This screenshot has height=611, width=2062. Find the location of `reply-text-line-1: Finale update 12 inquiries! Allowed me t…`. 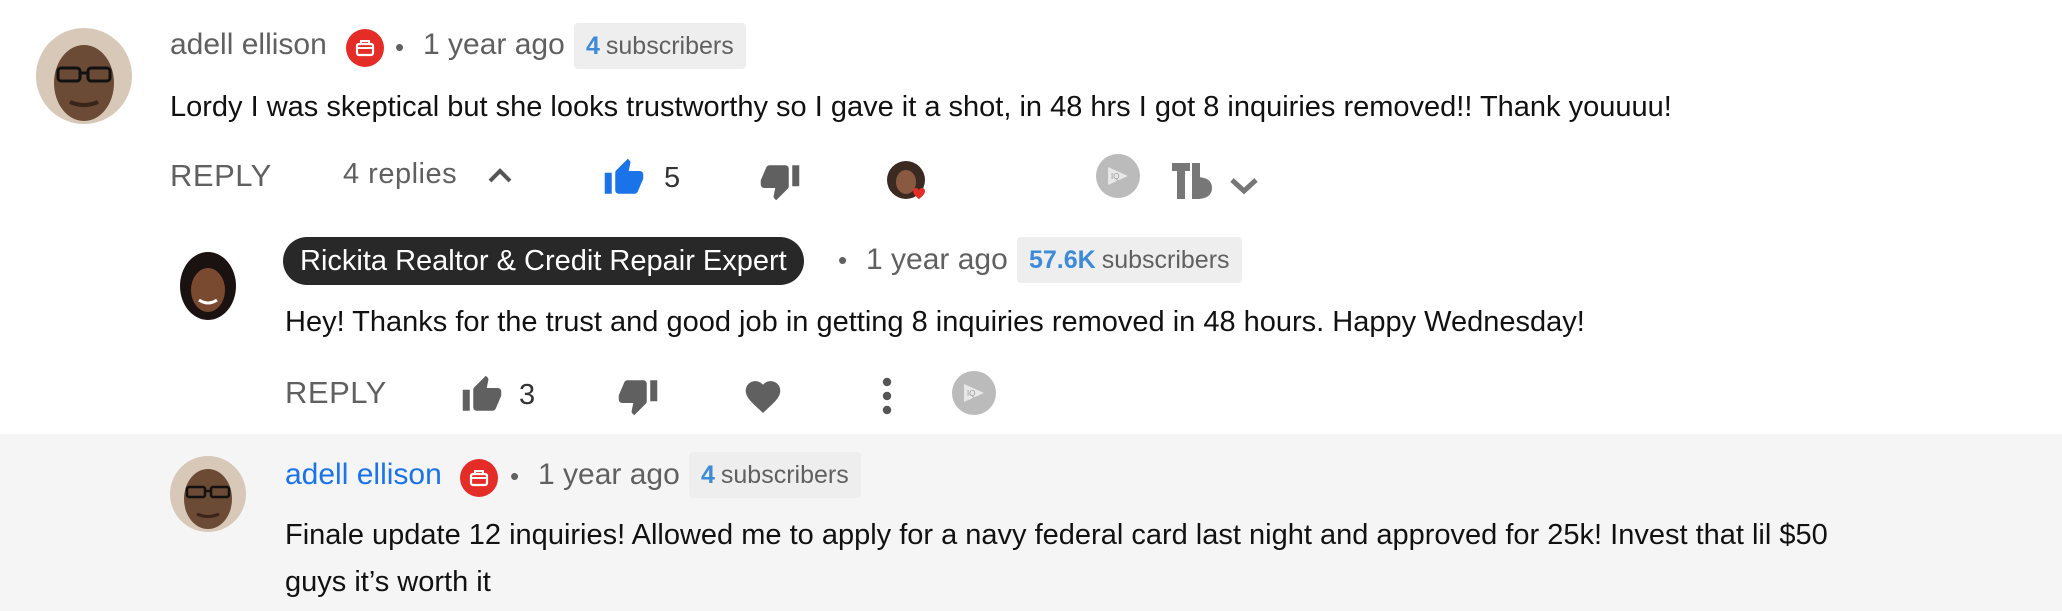

reply-text-line-1: Finale update 12 inquiries! Allowed me t… is located at coordinates (1056, 535).